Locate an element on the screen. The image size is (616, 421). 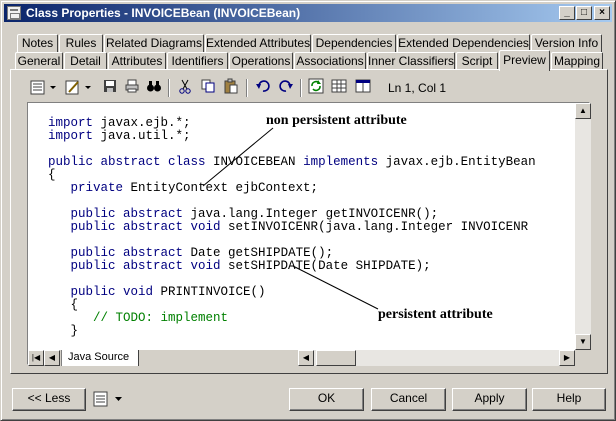
properties-menu-button is located at coordinates (44, 88).